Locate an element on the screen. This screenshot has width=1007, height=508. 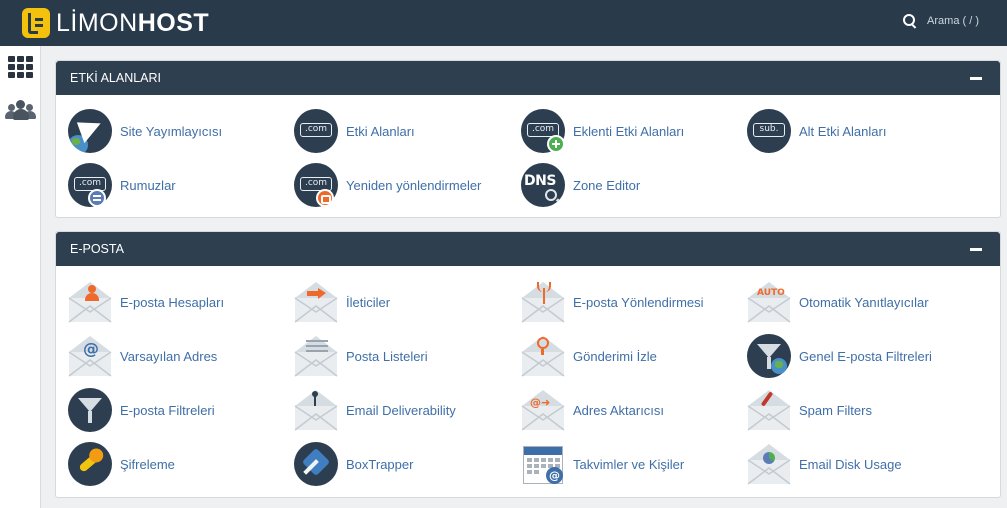
users-icon is located at coordinates (21, 111).